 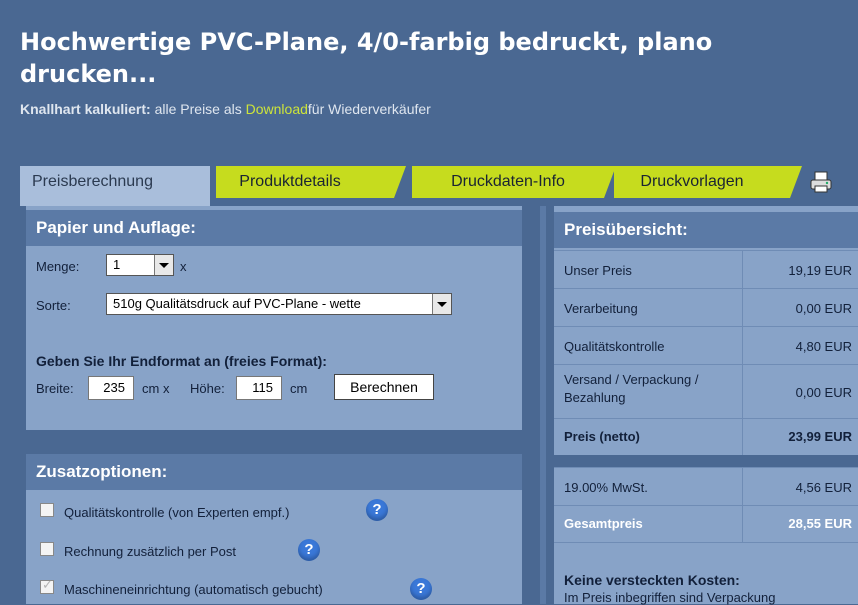 I want to click on price-row: Unser Preis 19,19 EUR, so click(x=706, y=269).